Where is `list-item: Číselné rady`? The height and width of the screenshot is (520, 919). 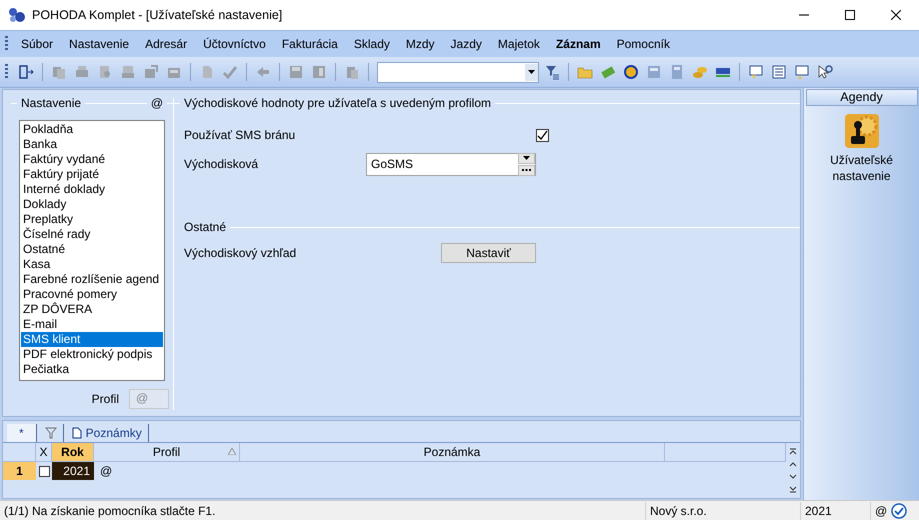
list-item: Číselné rady is located at coordinates (92, 234).